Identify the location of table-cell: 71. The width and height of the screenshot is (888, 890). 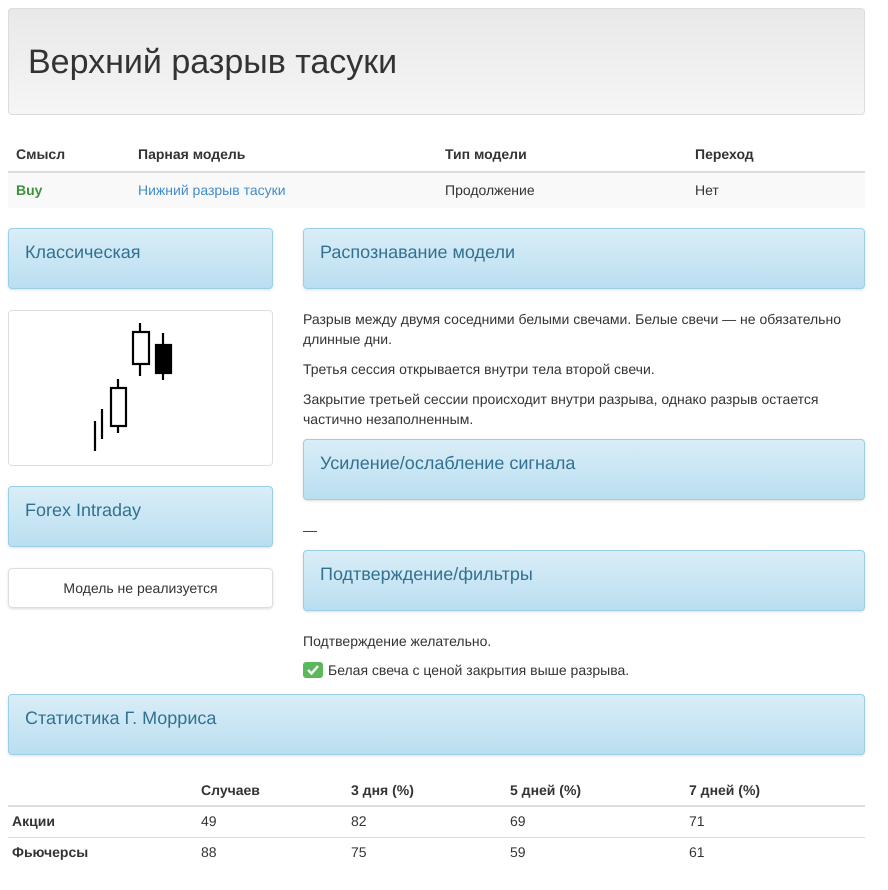
(775, 821).